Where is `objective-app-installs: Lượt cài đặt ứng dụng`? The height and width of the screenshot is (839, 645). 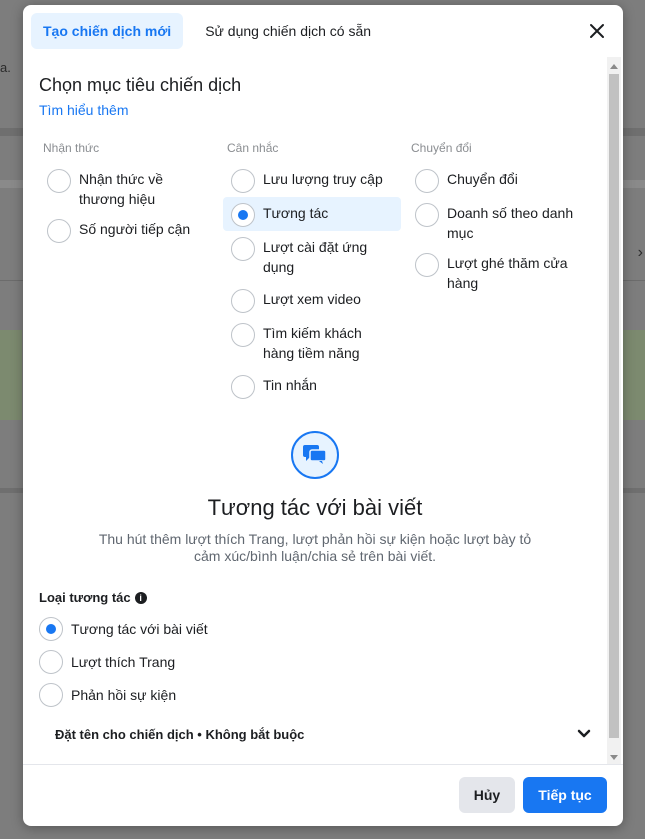
objective-app-installs: Lượt cài đặt ứng dụng is located at coordinates (312, 257).